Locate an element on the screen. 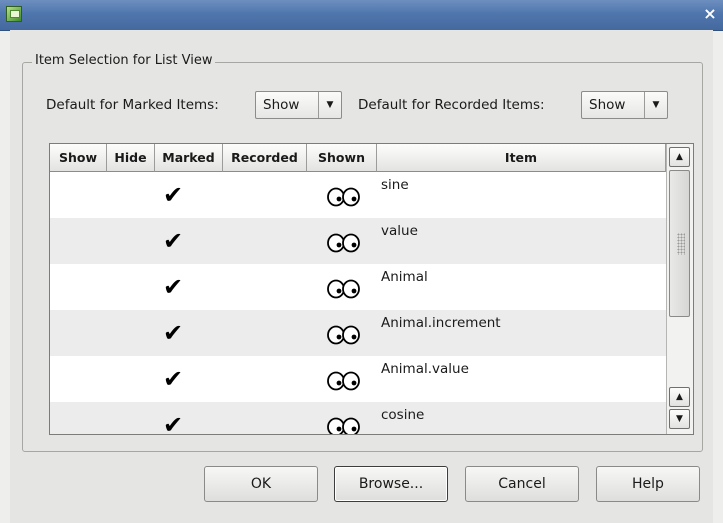  column-header-recorded: Recorded is located at coordinates (265, 158).